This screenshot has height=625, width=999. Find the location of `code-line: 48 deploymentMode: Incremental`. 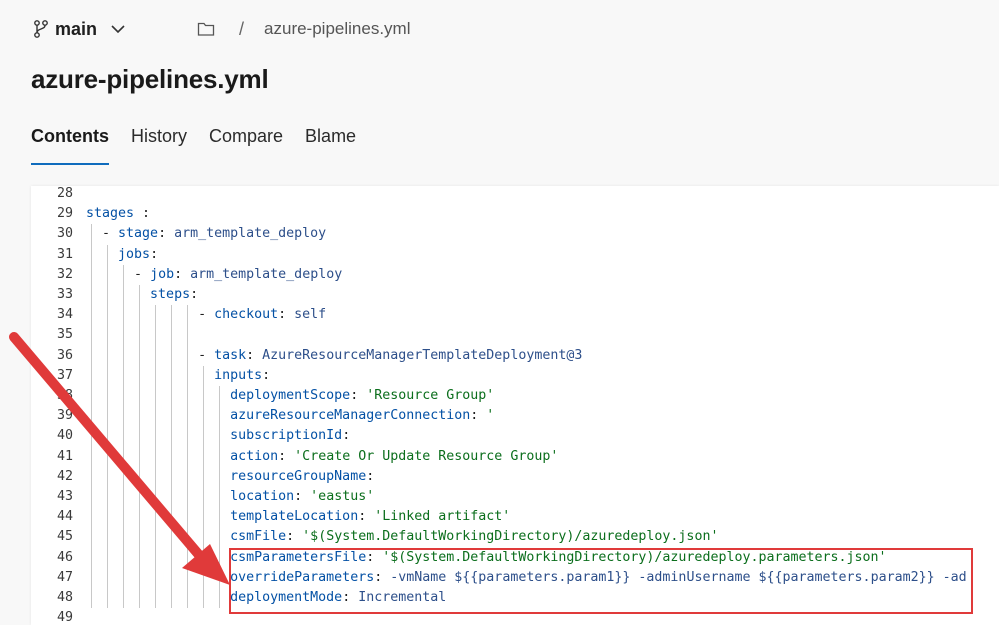

code-line: 48 deploymentMode: Incremental is located at coordinates (515, 598).